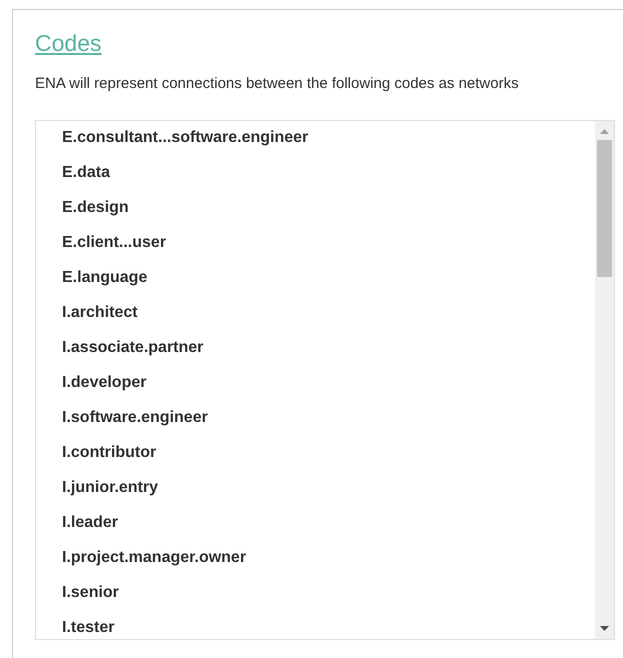 The height and width of the screenshot is (658, 623). Describe the element at coordinates (154, 558) in the screenshot. I see `code-item: I.project.manager.owner` at that location.